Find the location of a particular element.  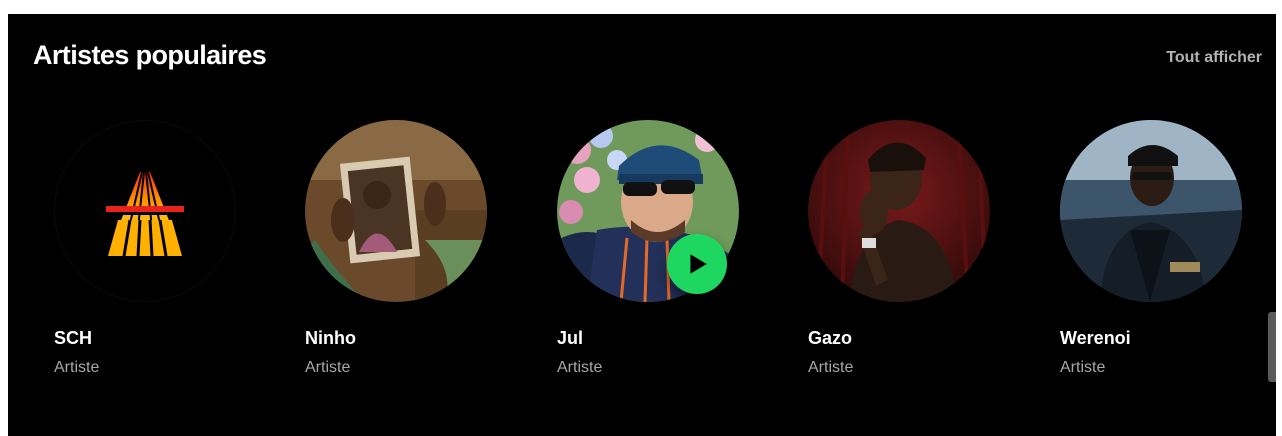

artist-avatar-sch is located at coordinates (145, 211).